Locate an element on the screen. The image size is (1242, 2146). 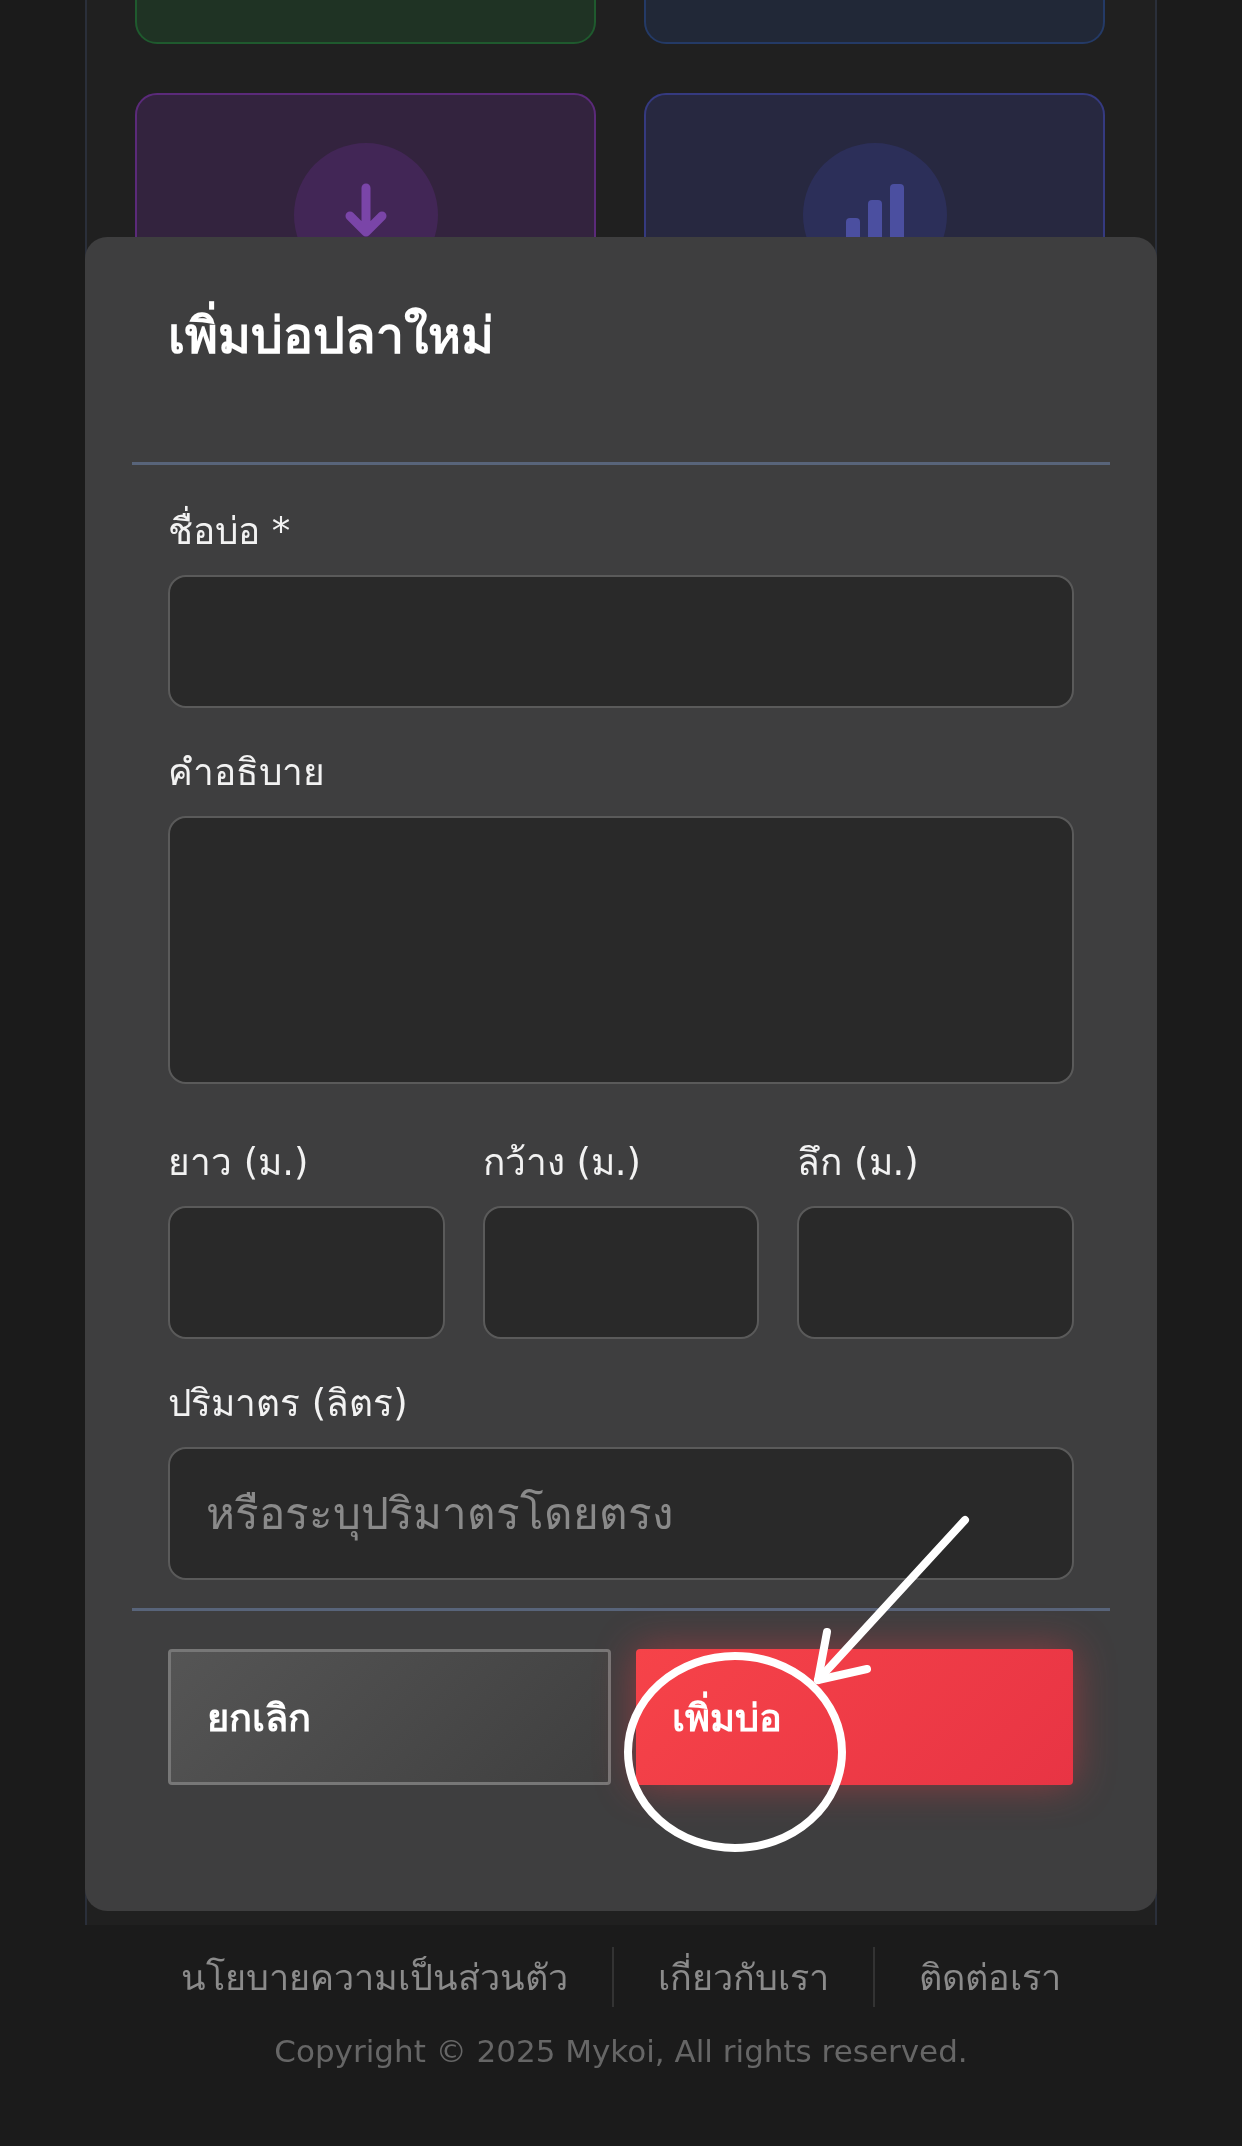
field-label: คำอธิบาย is located at coordinates (247, 773).